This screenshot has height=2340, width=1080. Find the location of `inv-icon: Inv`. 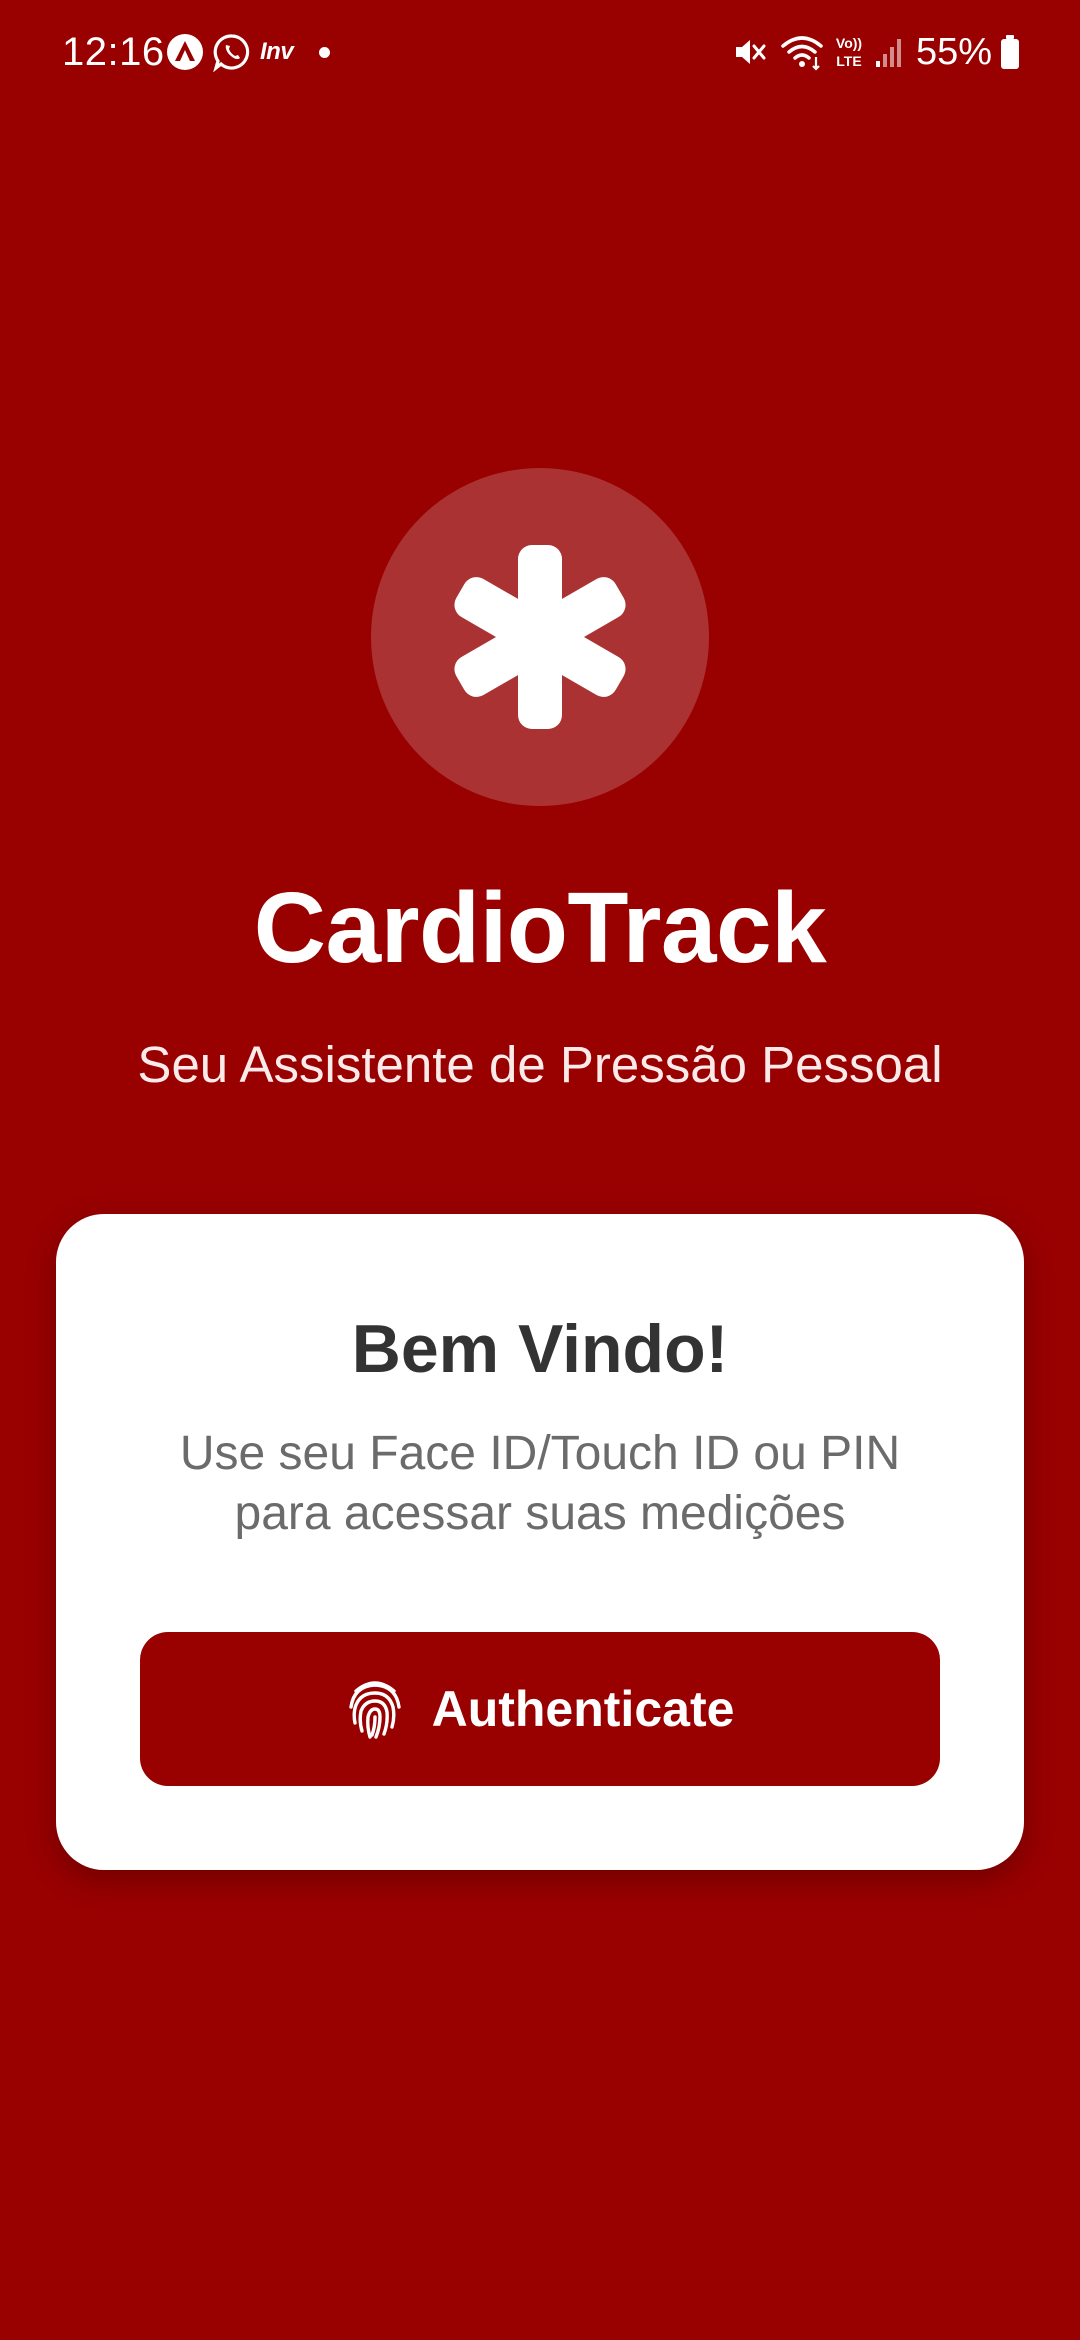

inv-icon: Inv is located at coordinates (277, 51).